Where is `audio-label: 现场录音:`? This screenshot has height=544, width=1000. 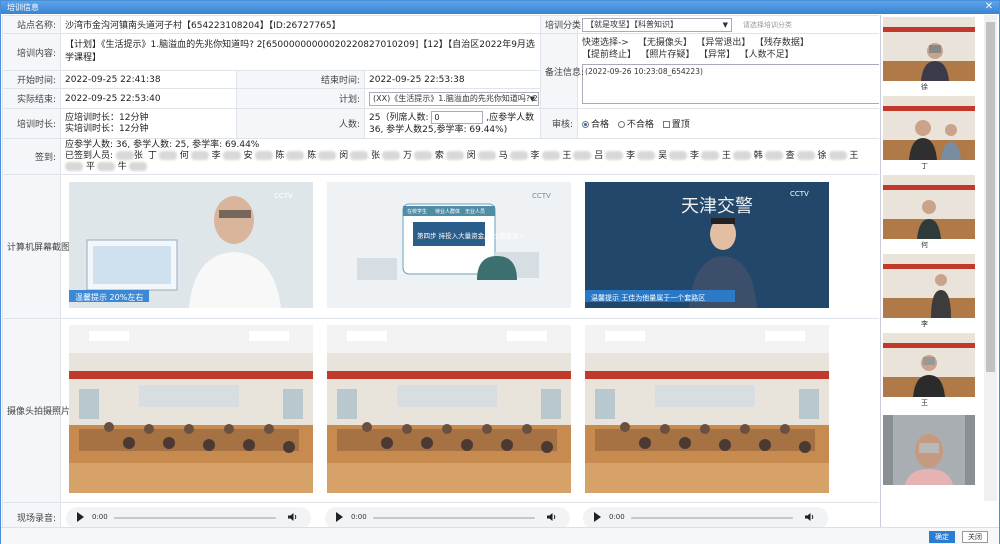
audio-label: 现场录音: is located at coordinates (31, 514).